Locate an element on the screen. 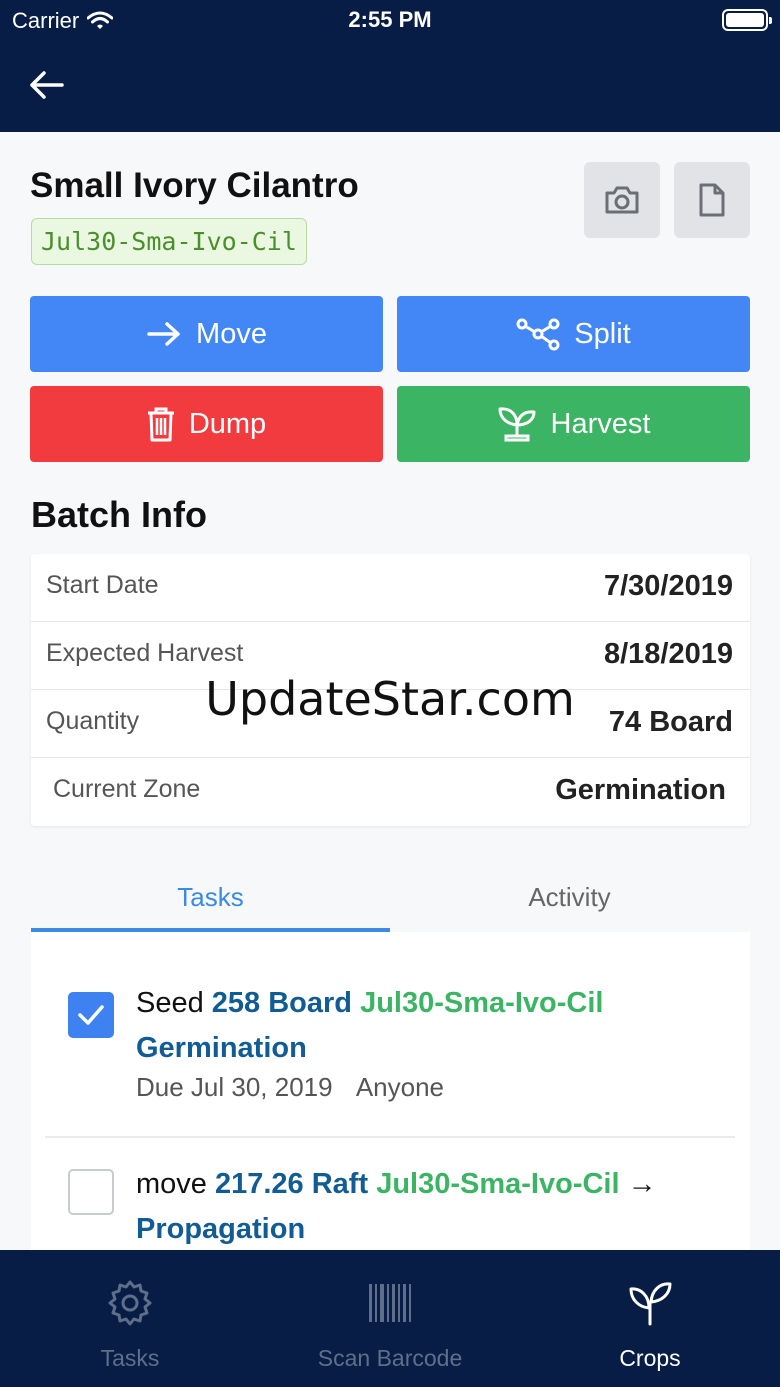 Image resolution: width=780 pixels, height=1387 pixels. info-value: Germination is located at coordinates (640, 790).